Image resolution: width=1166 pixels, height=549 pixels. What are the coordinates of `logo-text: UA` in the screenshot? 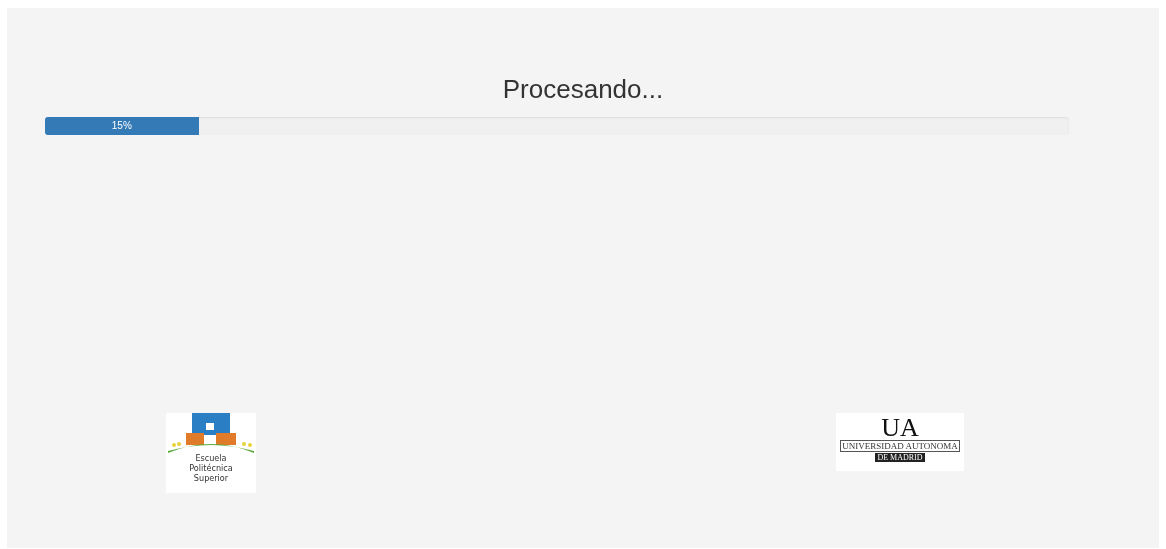 It's located at (900, 427).